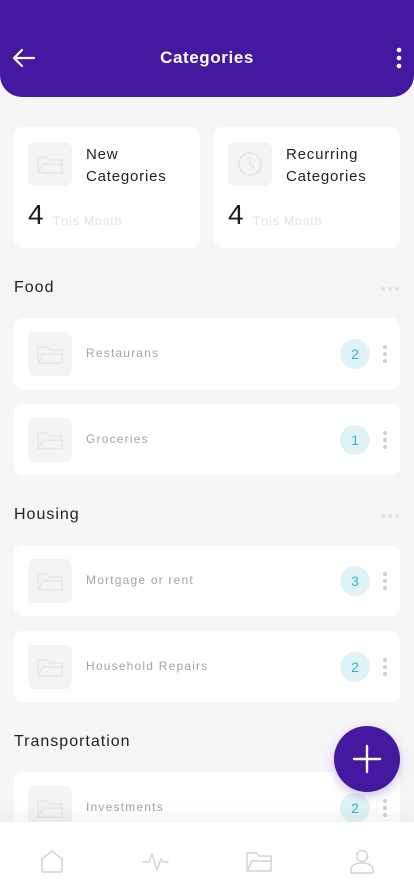 The height and width of the screenshot is (896, 414). Describe the element at coordinates (147, 666) in the screenshot. I see `category-name: Household Repairs` at that location.